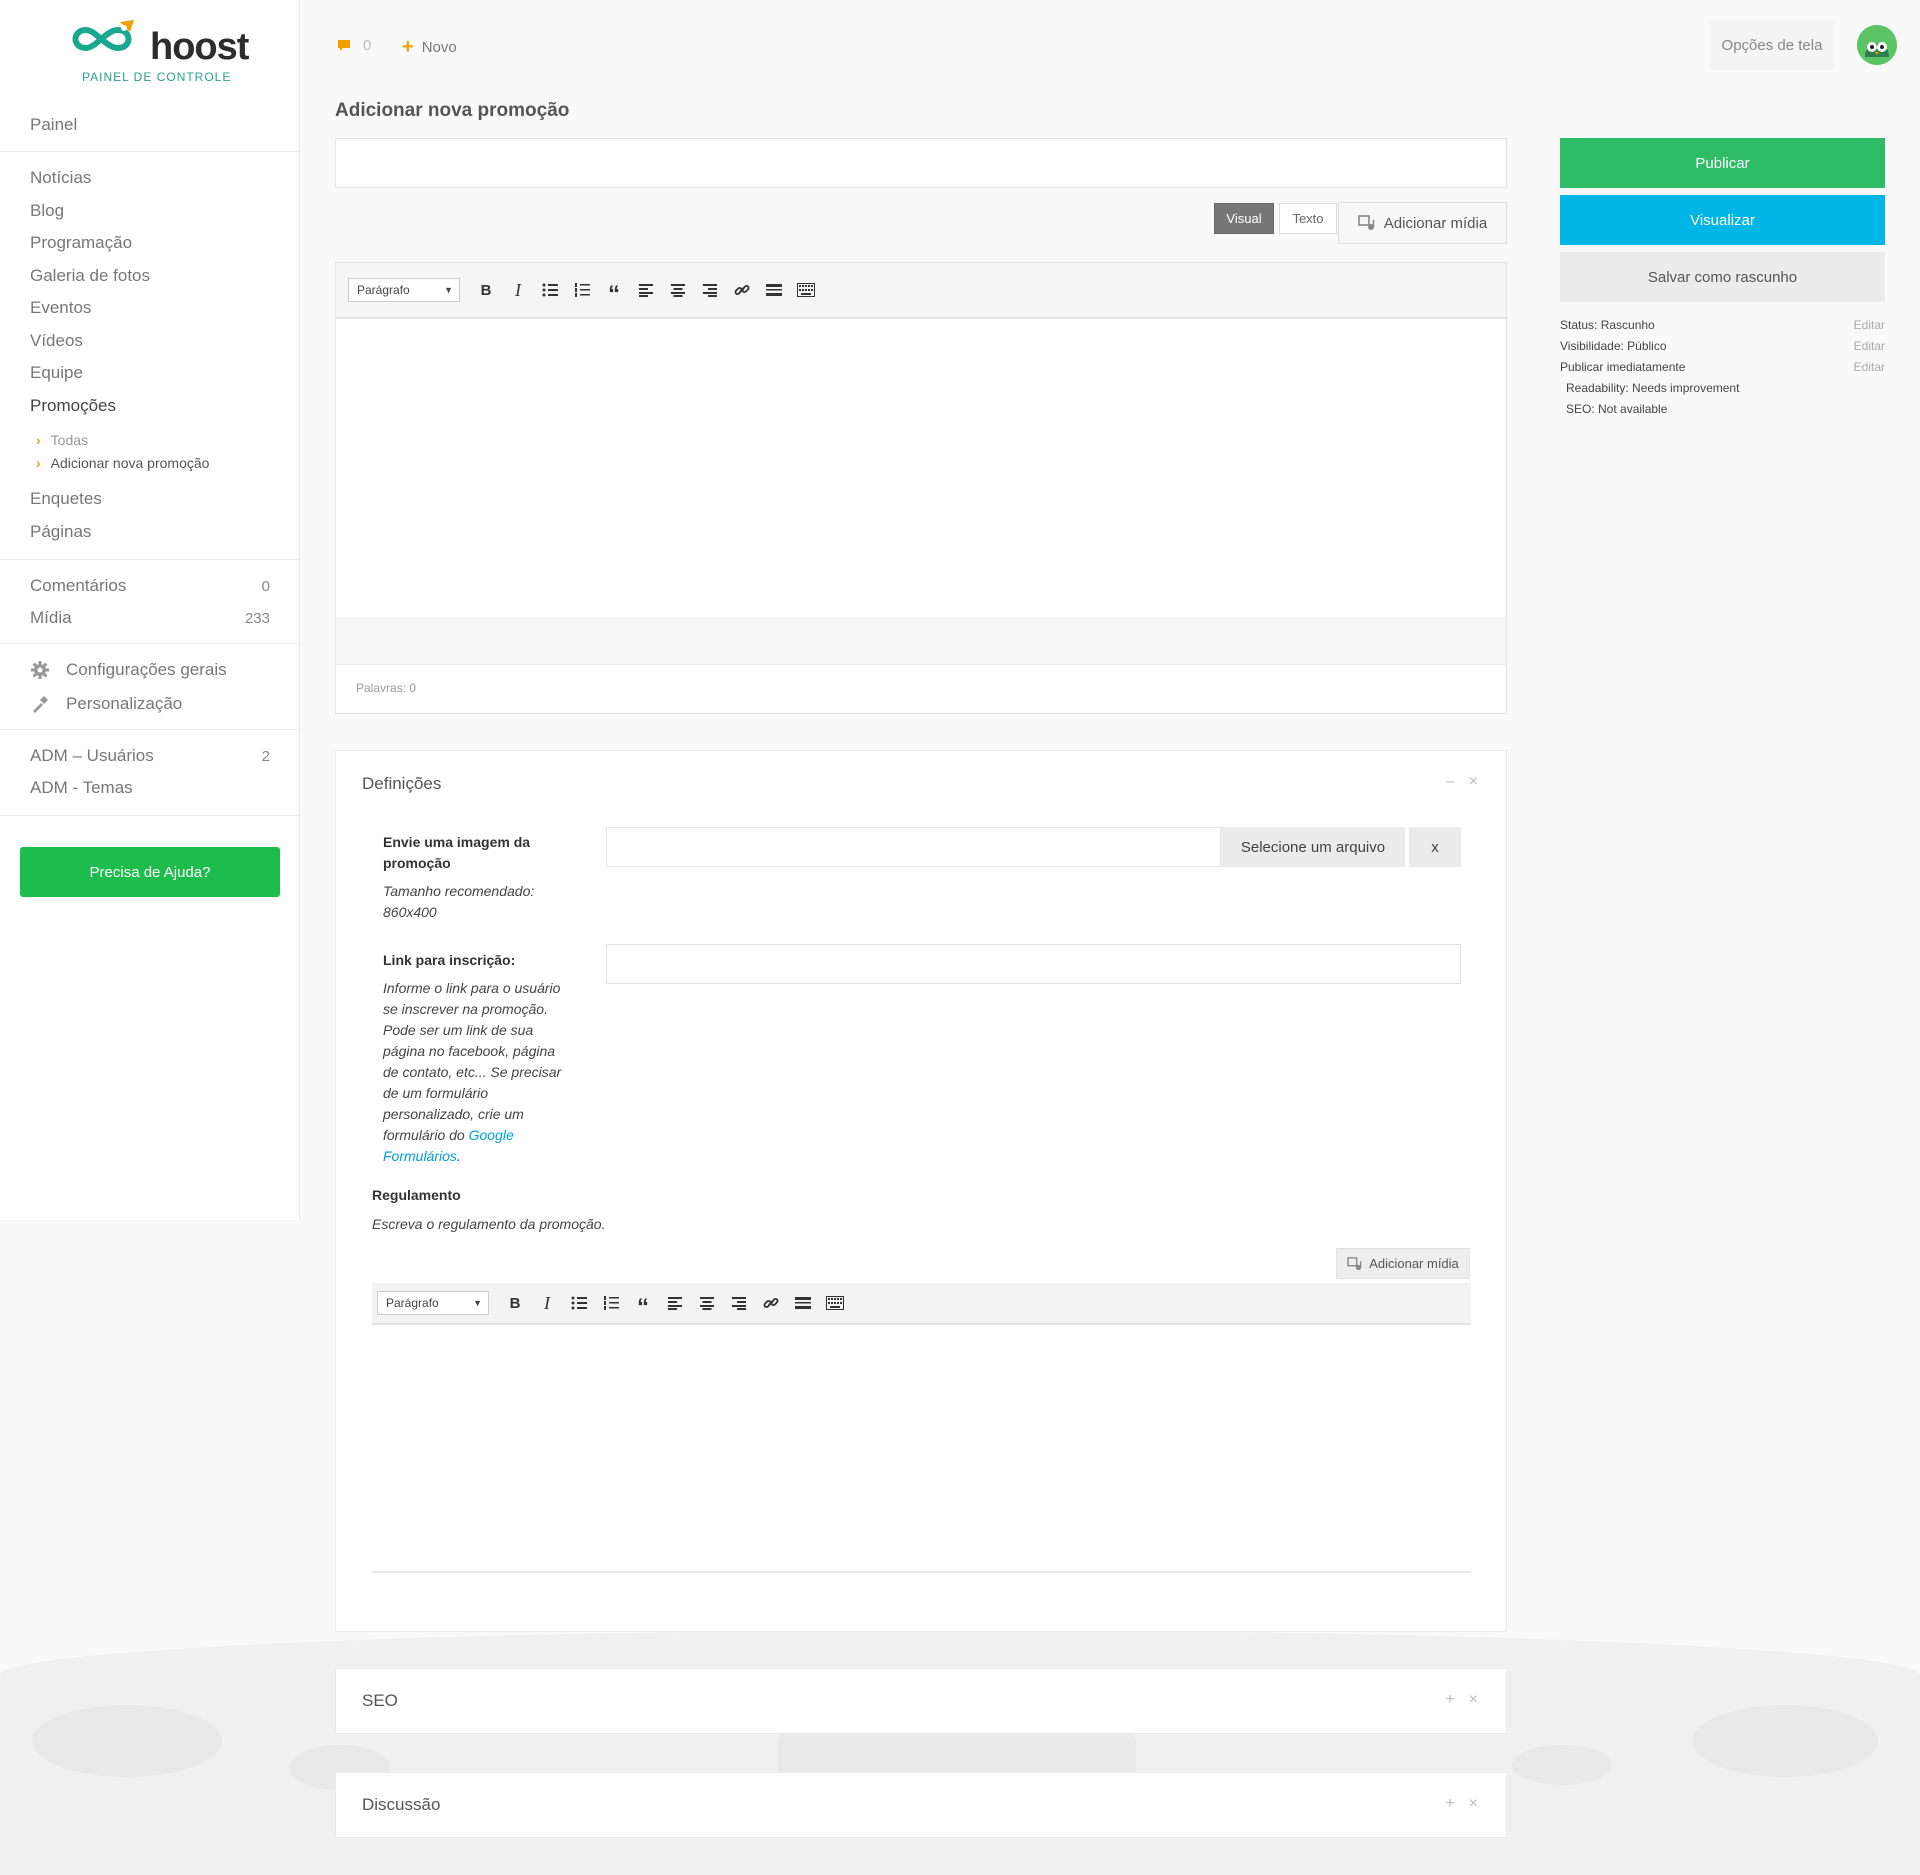 The image size is (1920, 1875). I want to click on sidebar-item-promocoes: Promoções, so click(150, 406).